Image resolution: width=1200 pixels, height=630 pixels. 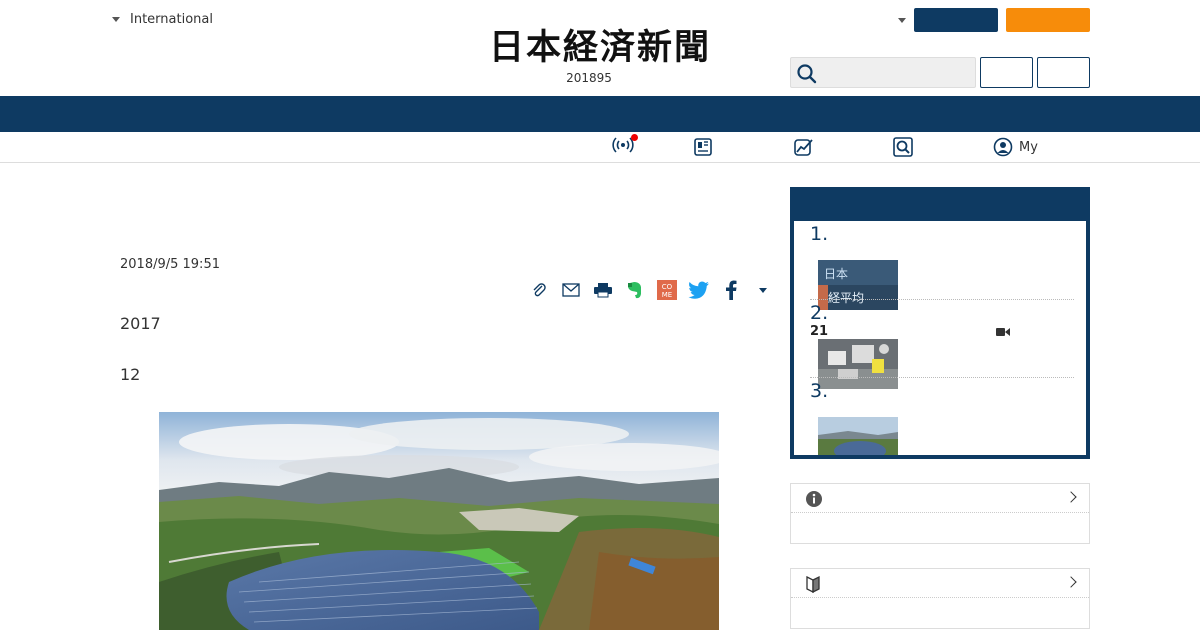 I want to click on more-share-icon, so click(x=763, y=290).